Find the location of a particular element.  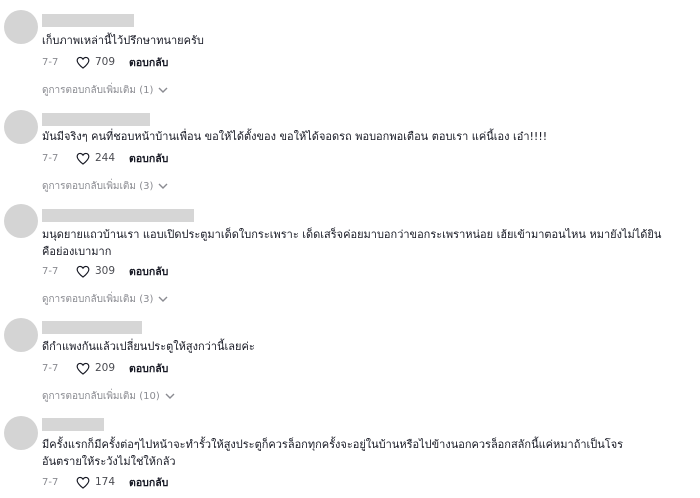

like-count: 174 is located at coordinates (105, 482).